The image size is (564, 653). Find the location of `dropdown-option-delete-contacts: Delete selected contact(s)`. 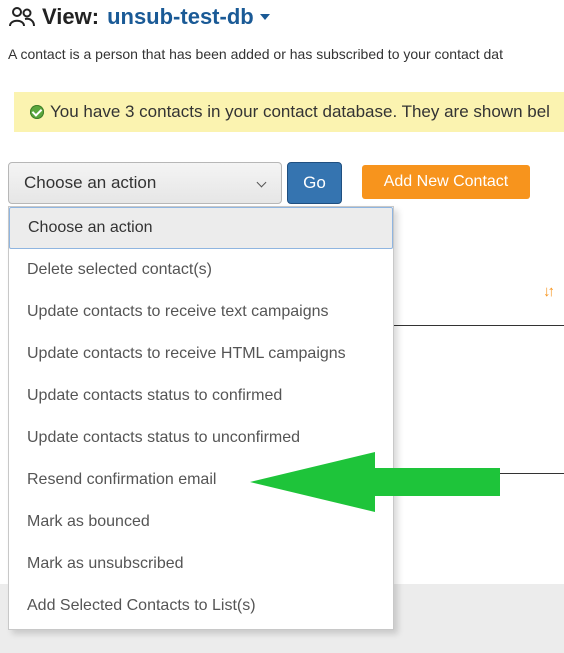

dropdown-option-delete-contacts: Delete selected contact(s) is located at coordinates (201, 270).